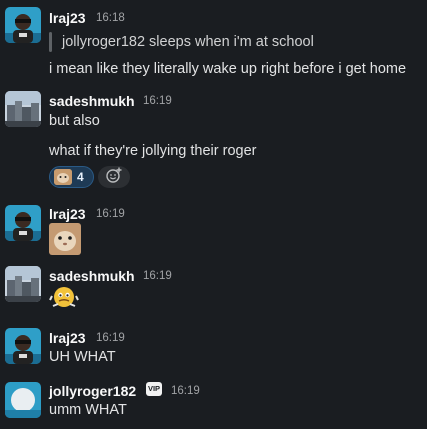 The width and height of the screenshot is (427, 429). I want to click on add-emoji-icon, so click(114, 177).